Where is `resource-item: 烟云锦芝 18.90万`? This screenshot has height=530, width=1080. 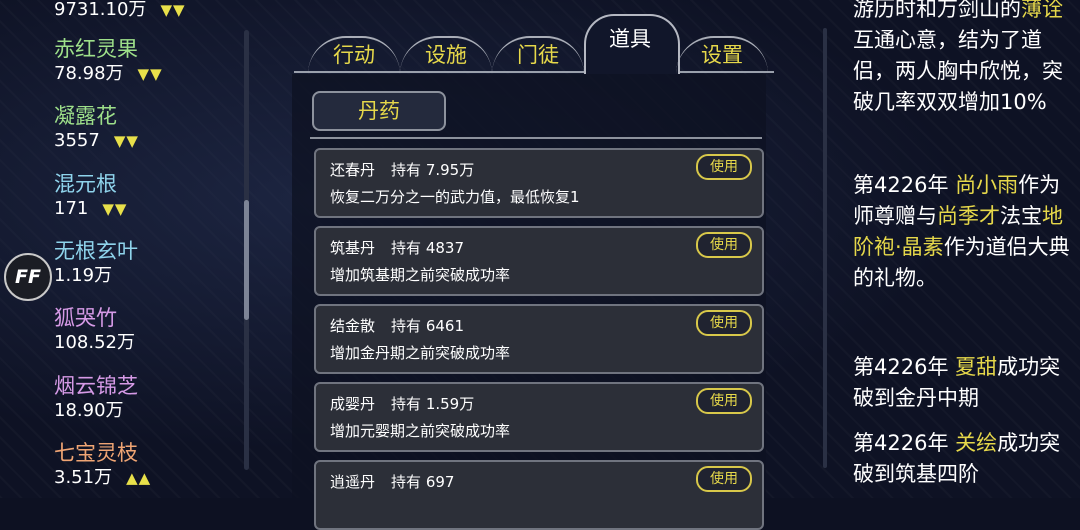
resource-item: 烟云锦芝 18.90万 is located at coordinates (96, 398).